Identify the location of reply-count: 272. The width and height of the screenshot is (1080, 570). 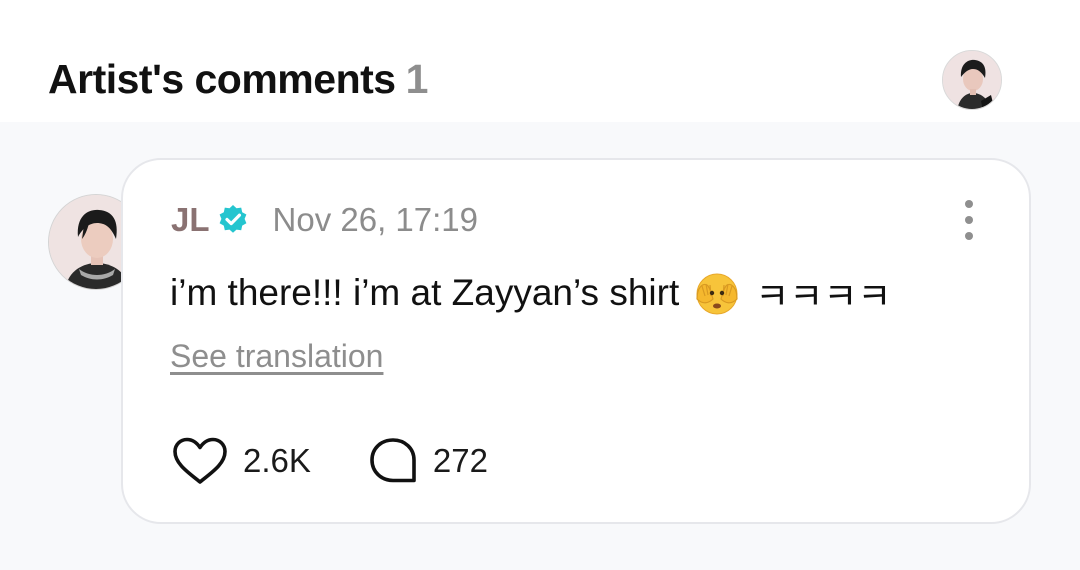
(460, 460).